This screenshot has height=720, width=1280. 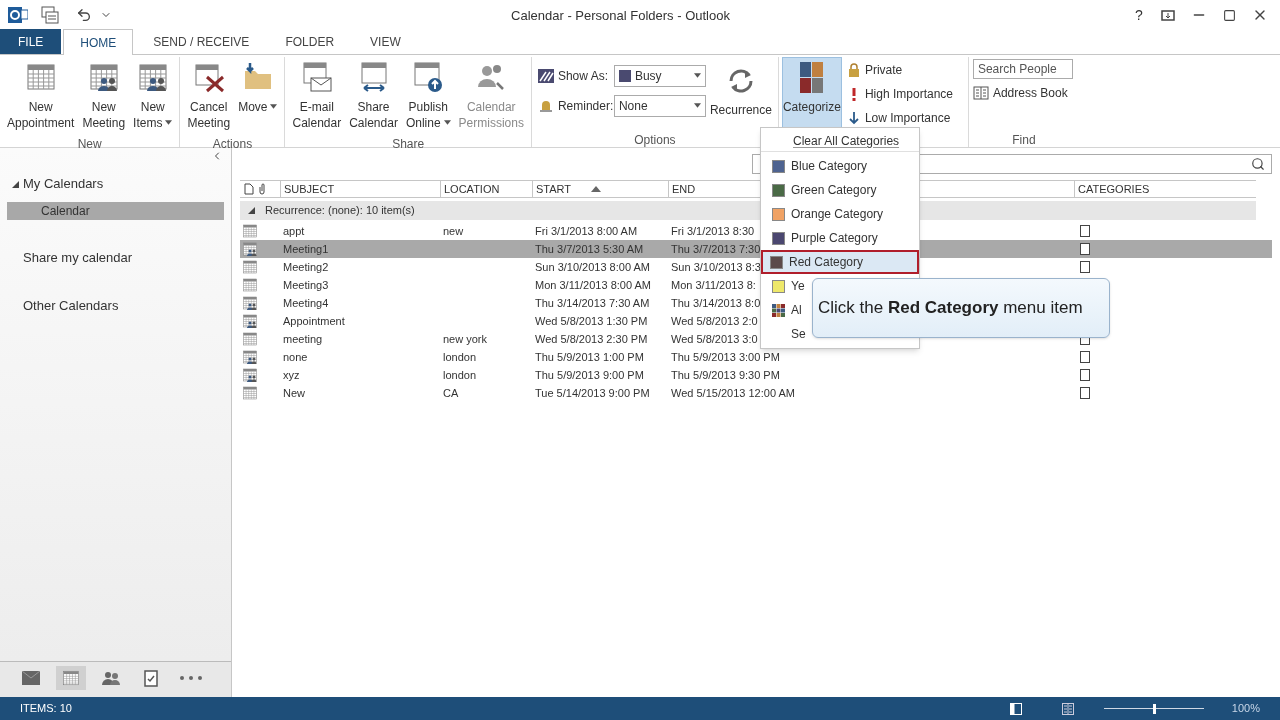 I want to click on group-label: Share, so click(x=408, y=144).